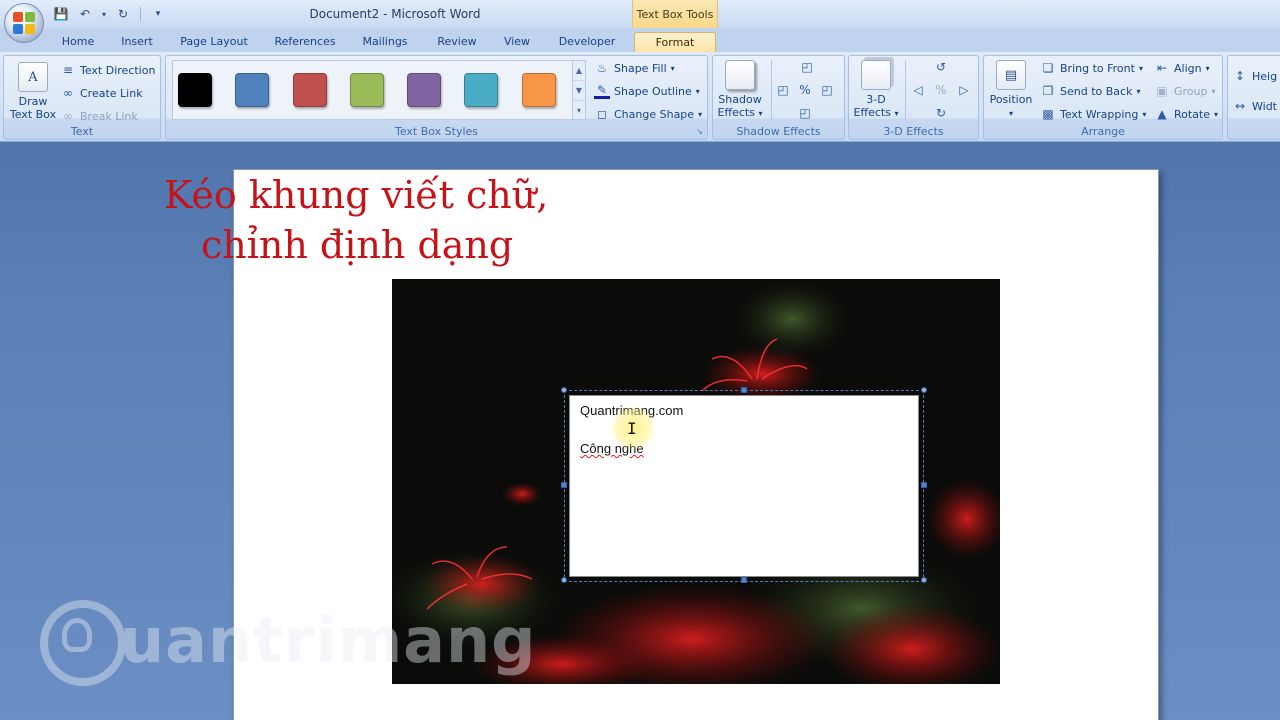  I want to click on group-button: ▣ Group ▾, so click(1185, 91).